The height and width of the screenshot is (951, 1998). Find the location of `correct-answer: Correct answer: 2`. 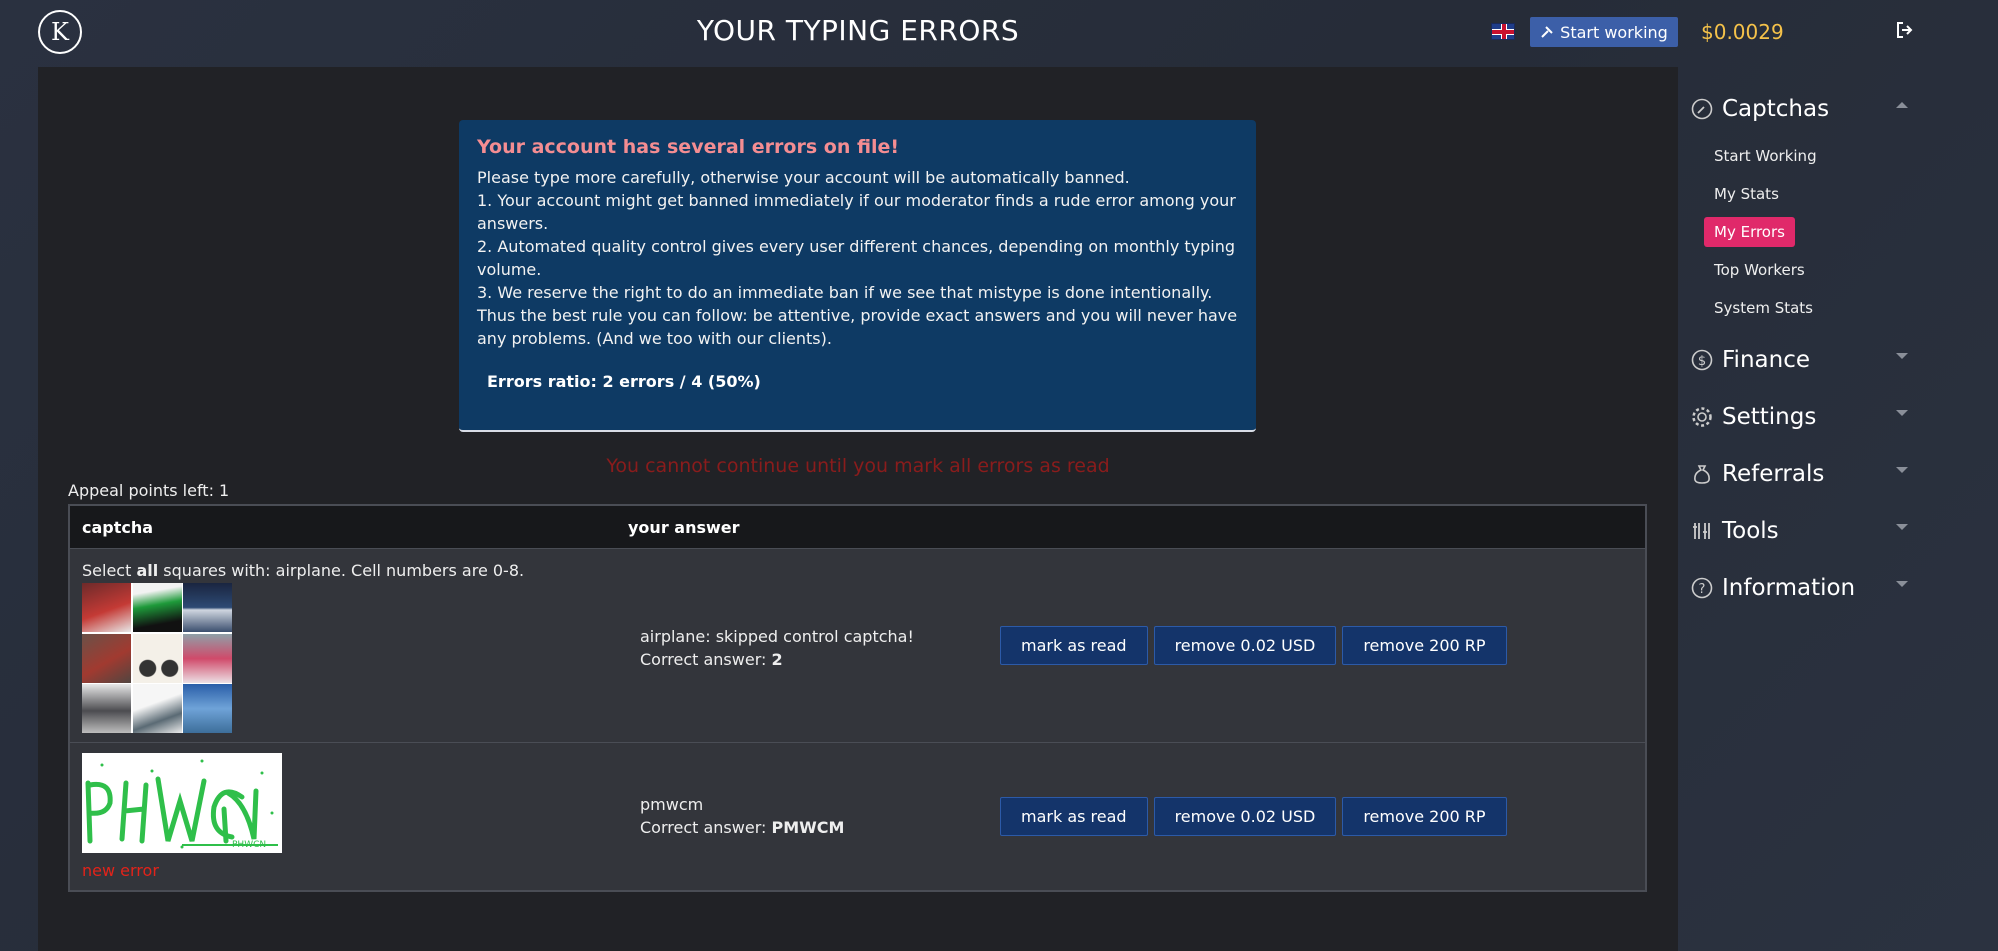

correct-answer: Correct answer: 2 is located at coordinates (777, 659).